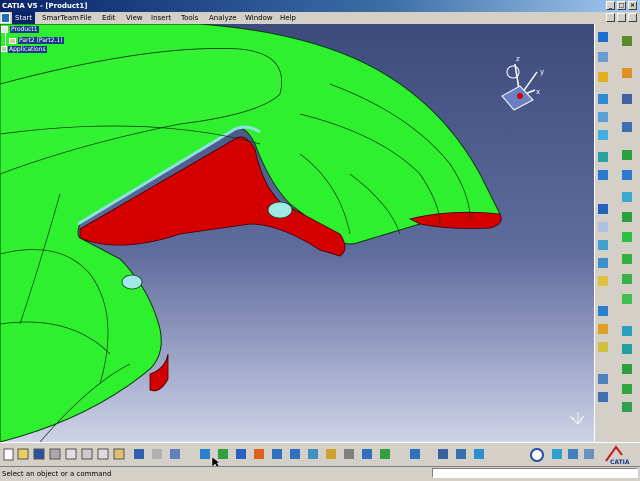 This screenshot has width=640, height=481. I want to click on menu-file: File, so click(86, 18).